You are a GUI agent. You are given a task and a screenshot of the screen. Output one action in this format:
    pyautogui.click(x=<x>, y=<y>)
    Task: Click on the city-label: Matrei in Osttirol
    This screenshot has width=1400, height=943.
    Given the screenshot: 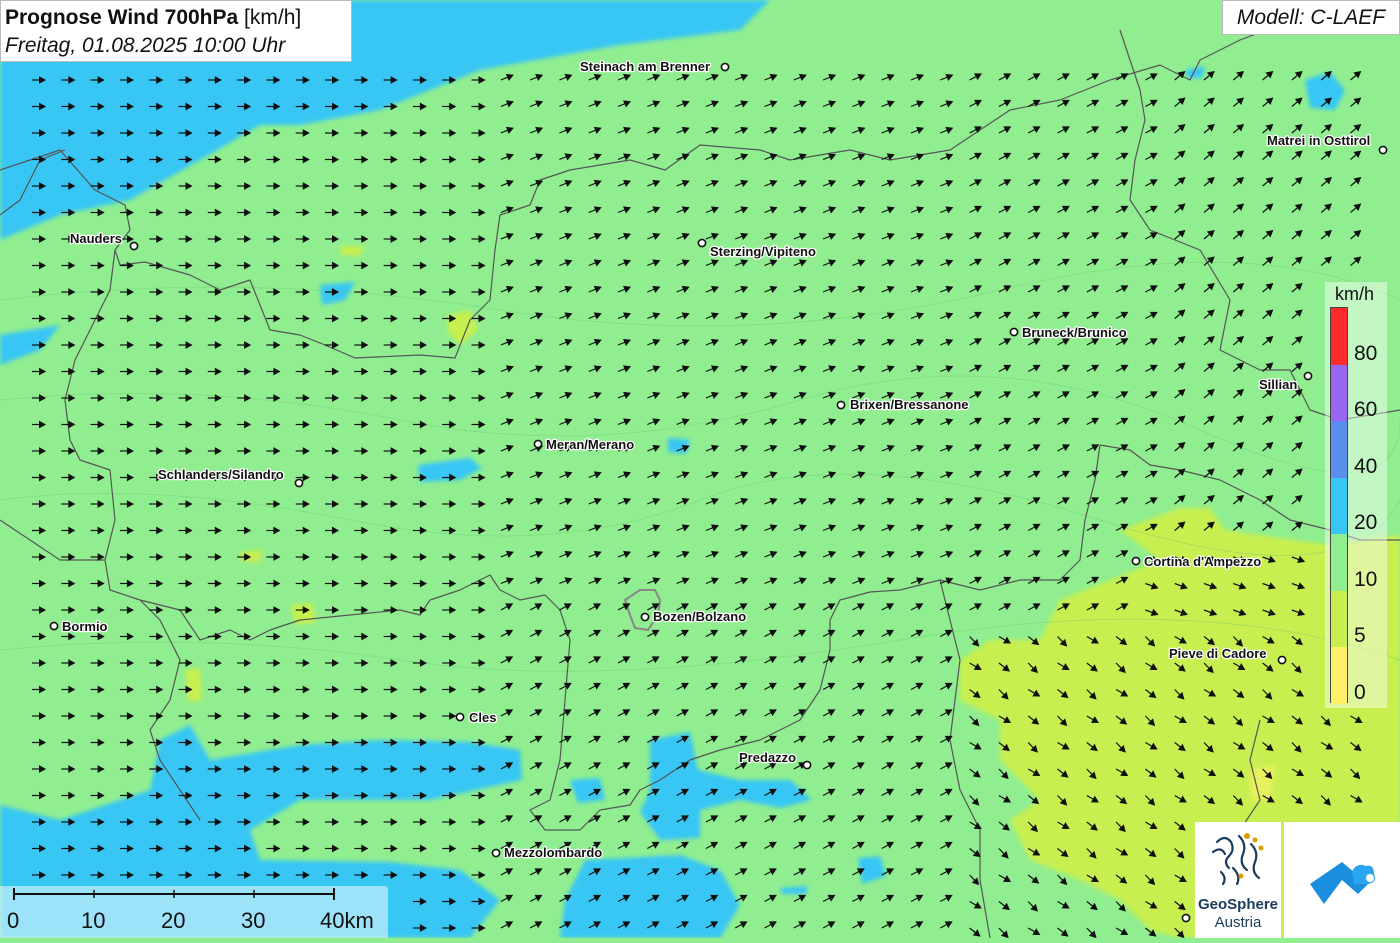 What is the action you would take?
    pyautogui.click(x=1318, y=140)
    